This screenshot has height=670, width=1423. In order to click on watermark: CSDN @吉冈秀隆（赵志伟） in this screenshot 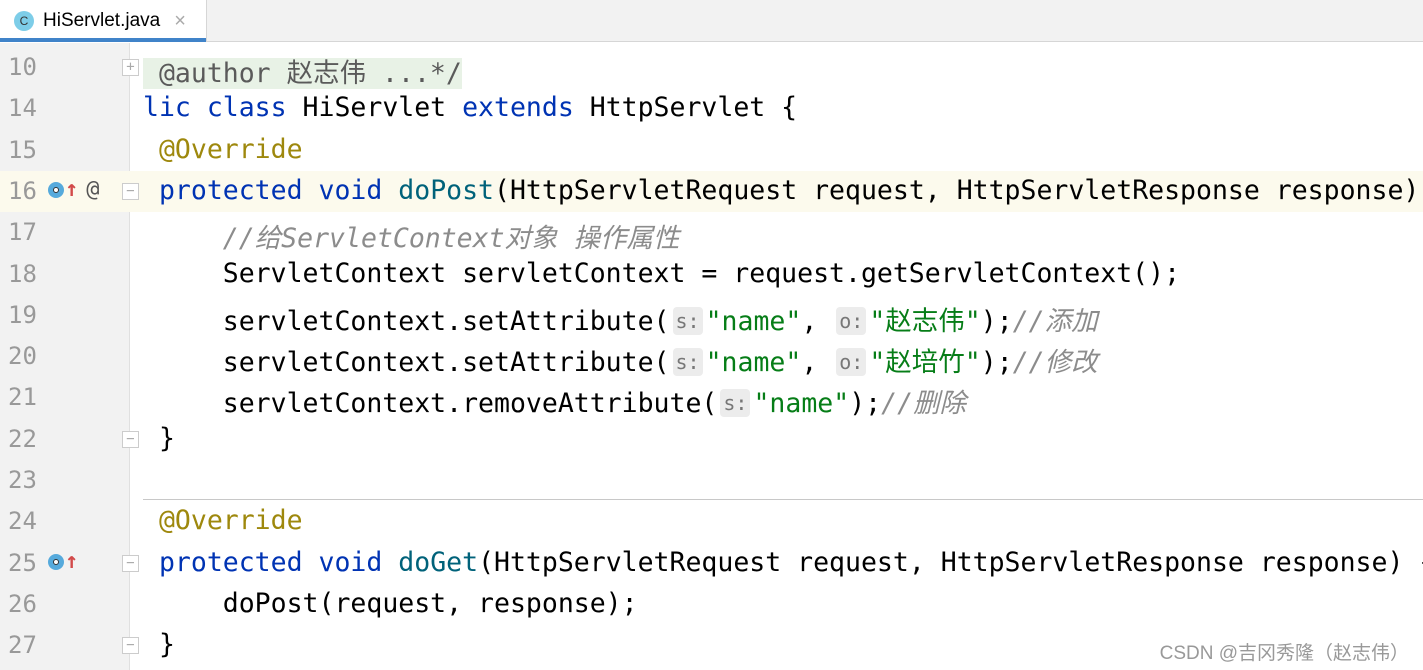, I will do `click(1284, 653)`.